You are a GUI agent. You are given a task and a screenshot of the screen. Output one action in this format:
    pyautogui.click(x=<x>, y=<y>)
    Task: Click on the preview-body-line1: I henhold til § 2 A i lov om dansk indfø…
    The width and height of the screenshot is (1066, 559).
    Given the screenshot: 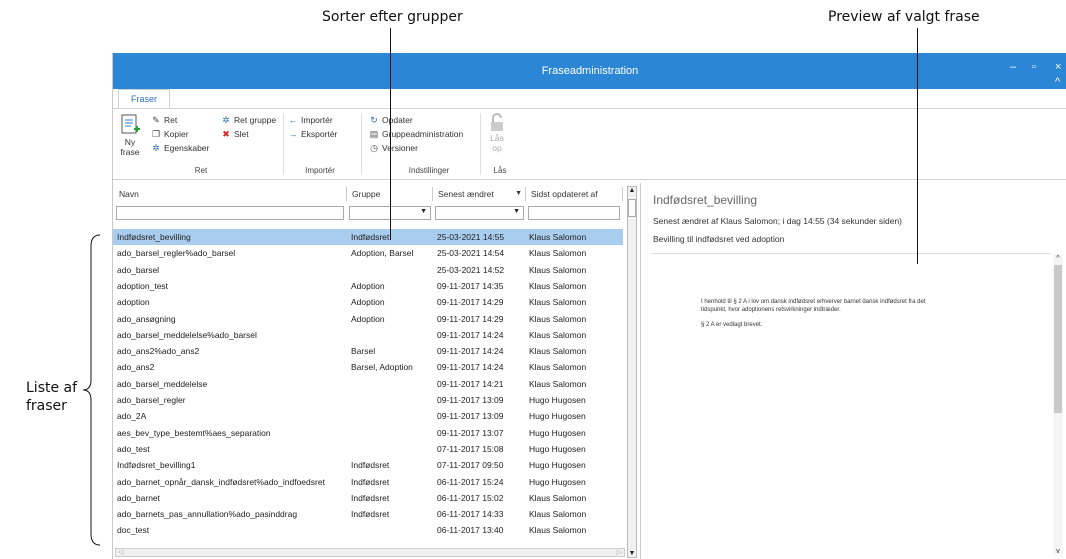 What is the action you would take?
    pyautogui.click(x=813, y=302)
    